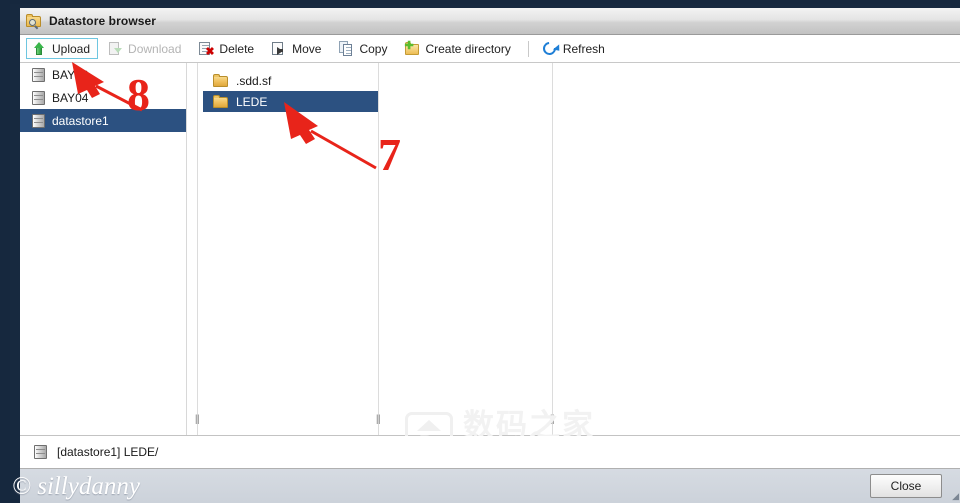 The image size is (960, 503). Describe the element at coordinates (468, 48) in the screenshot. I see `create-directory-button-label: Create directory` at that location.